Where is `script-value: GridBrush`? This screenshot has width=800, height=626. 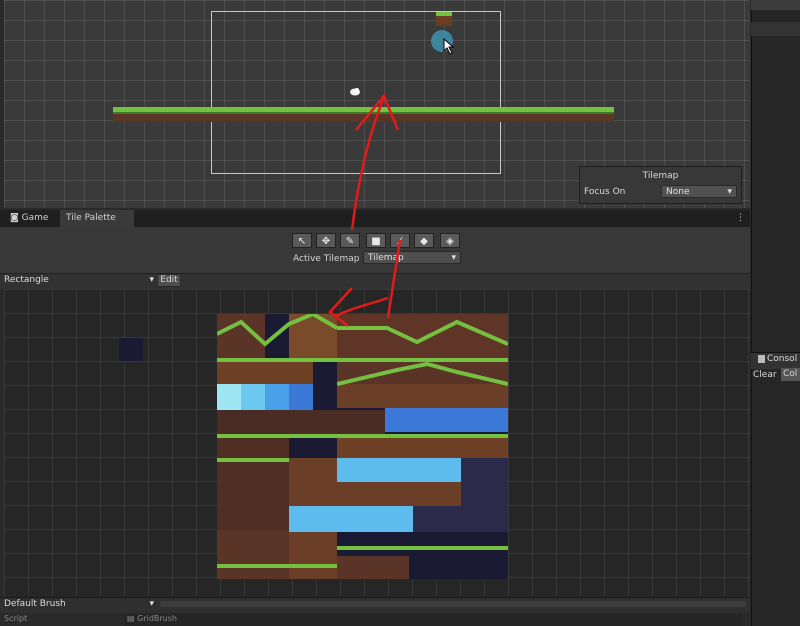
script-value: GridBrush is located at coordinates (157, 618).